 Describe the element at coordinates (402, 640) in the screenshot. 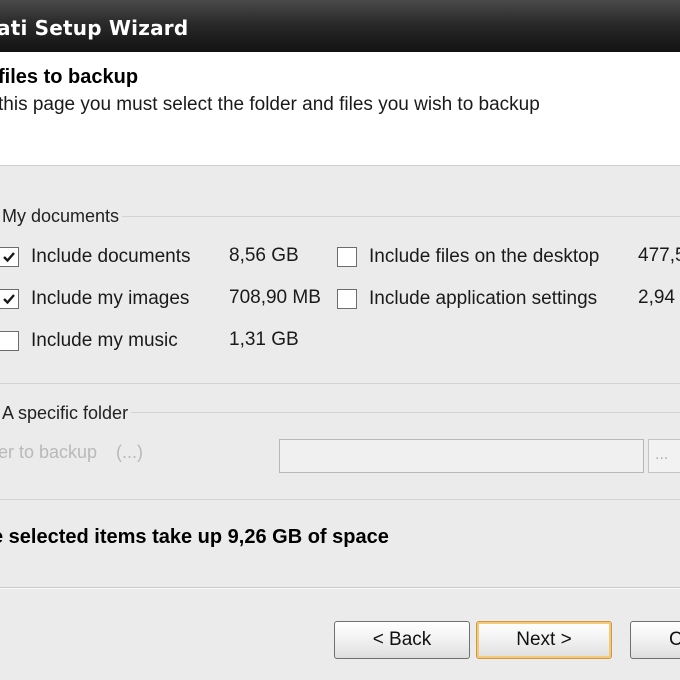

I see `back-button: < Back` at that location.